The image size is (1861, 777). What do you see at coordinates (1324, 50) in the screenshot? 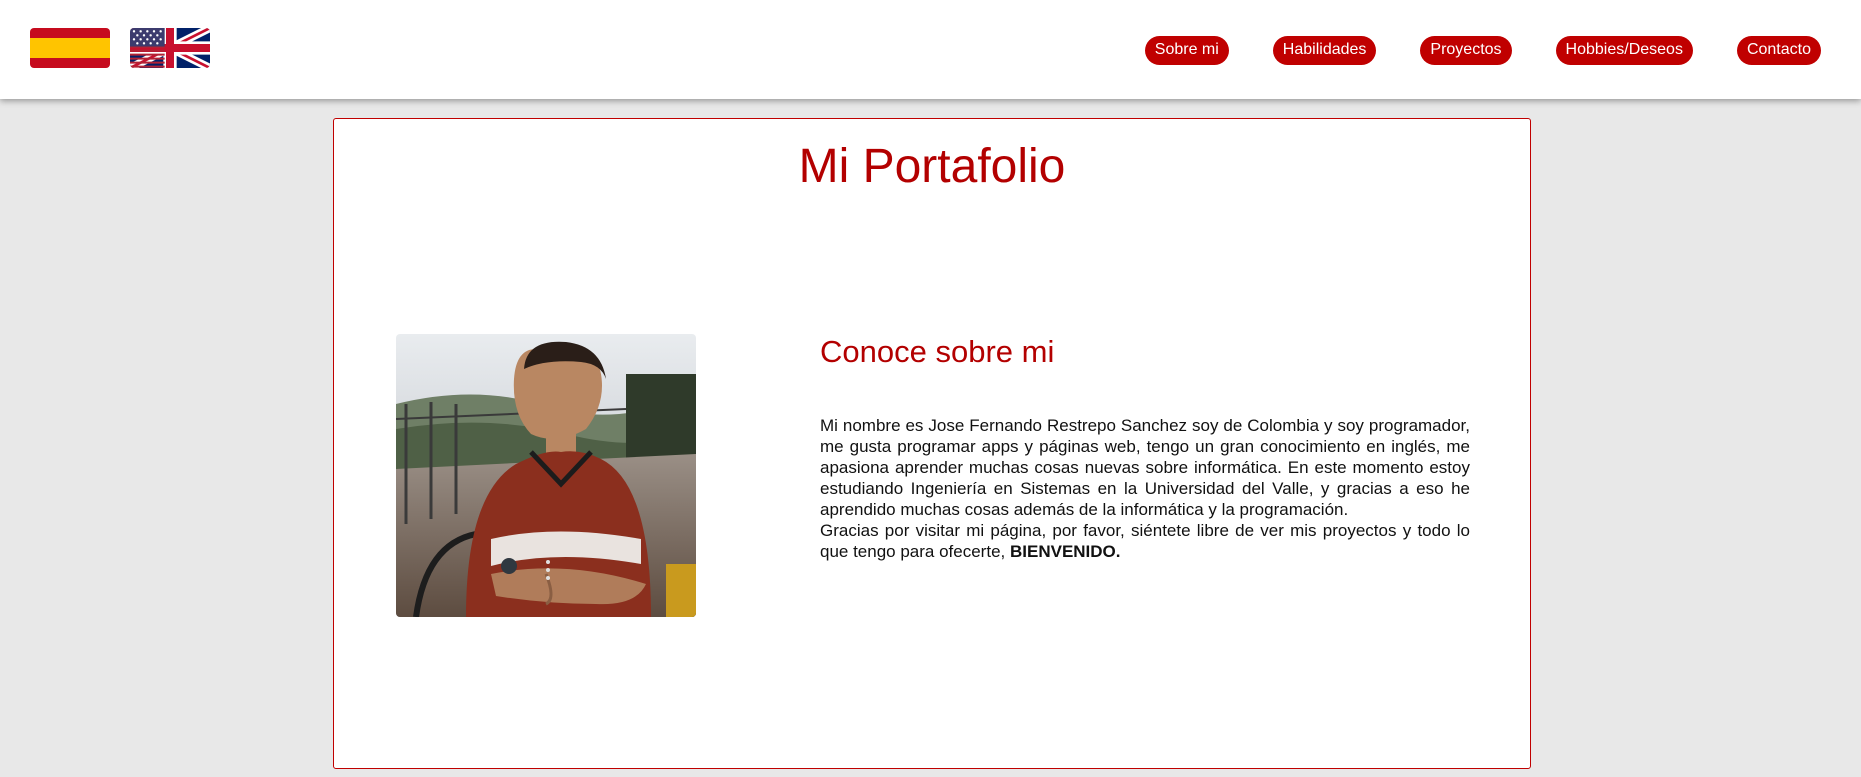
I see `nav-habilidades-button: Habilidades` at bounding box center [1324, 50].